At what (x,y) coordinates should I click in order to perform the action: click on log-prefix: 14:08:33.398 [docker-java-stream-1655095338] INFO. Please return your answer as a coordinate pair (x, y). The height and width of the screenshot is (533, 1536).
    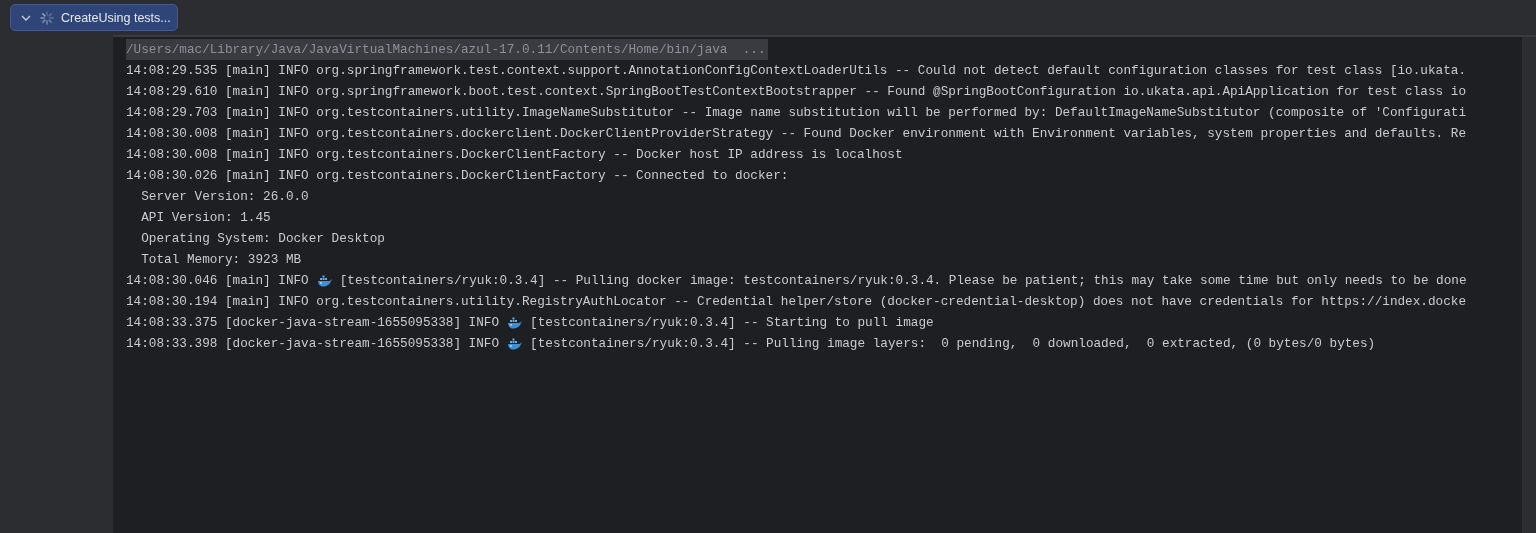
    Looking at the image, I should click on (313, 343).